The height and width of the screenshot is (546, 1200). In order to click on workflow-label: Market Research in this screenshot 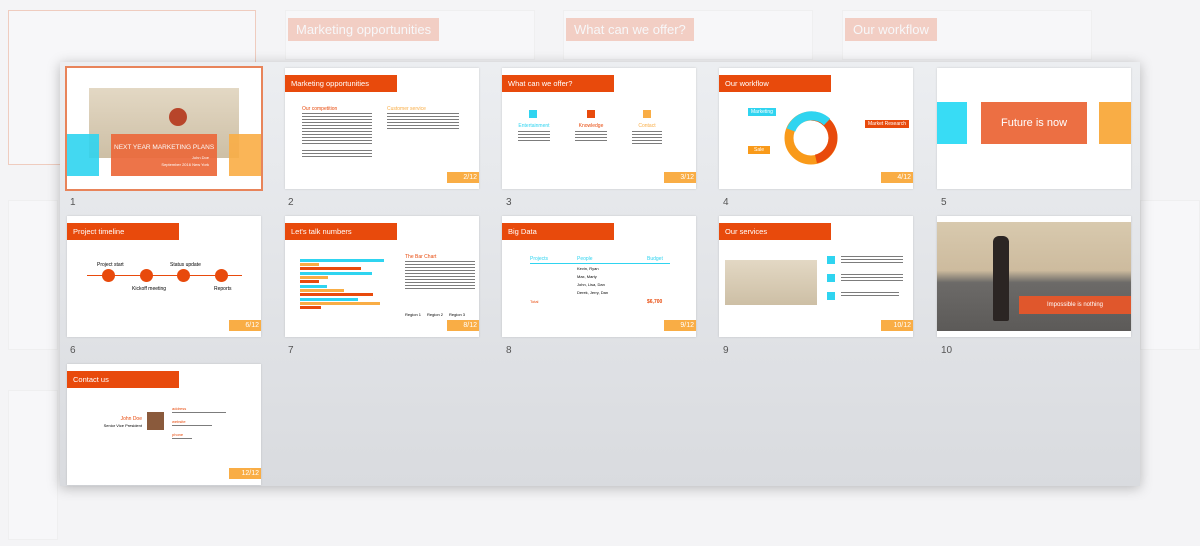, I will do `click(887, 124)`.